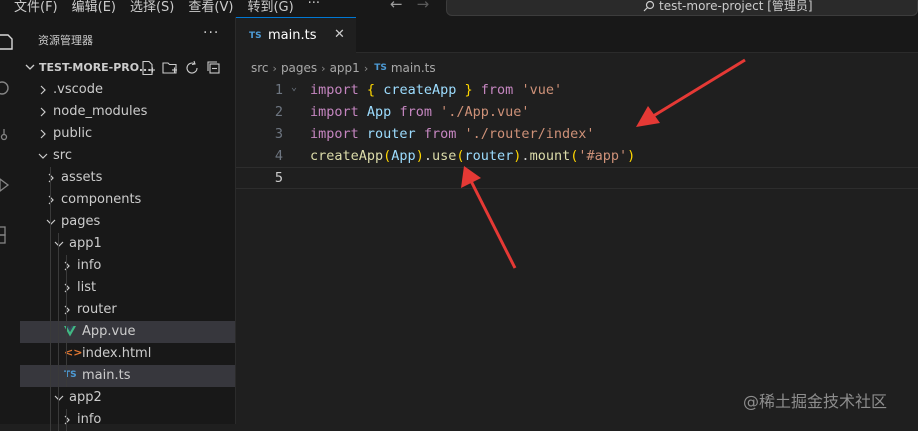  I want to click on run-debug-icon, so click(10, 185).